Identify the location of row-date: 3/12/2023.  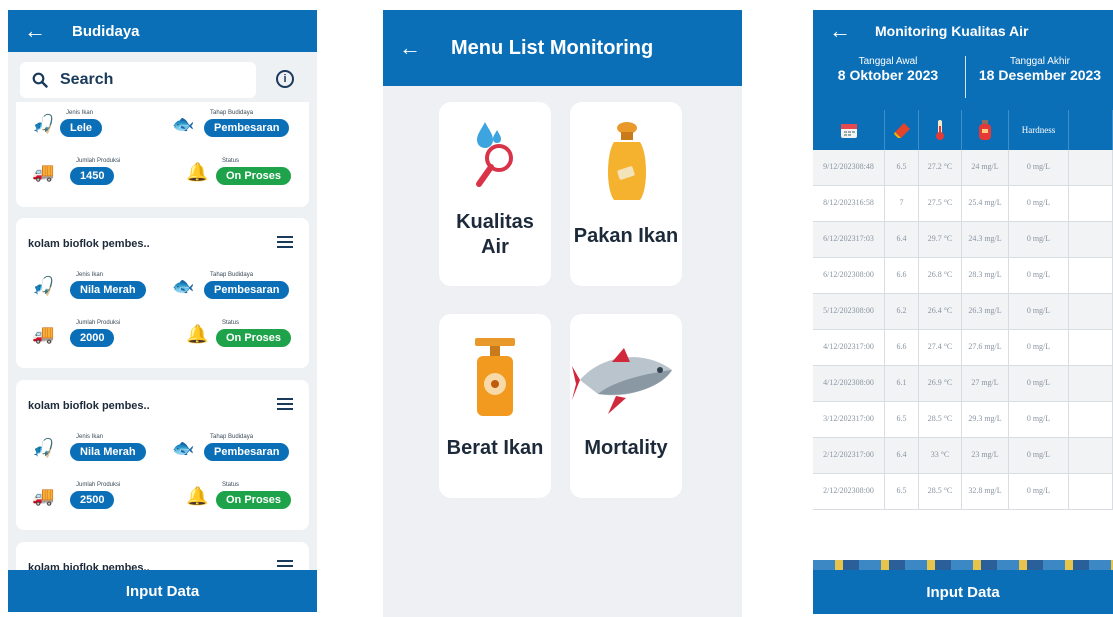
(839, 419).